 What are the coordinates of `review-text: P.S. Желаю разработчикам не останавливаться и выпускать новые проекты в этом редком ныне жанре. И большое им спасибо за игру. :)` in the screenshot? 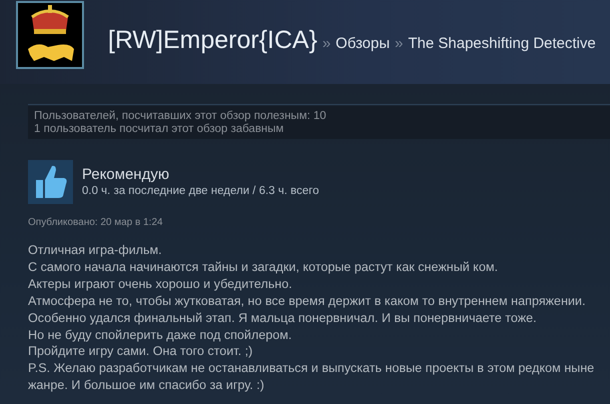 It's located at (312, 377).